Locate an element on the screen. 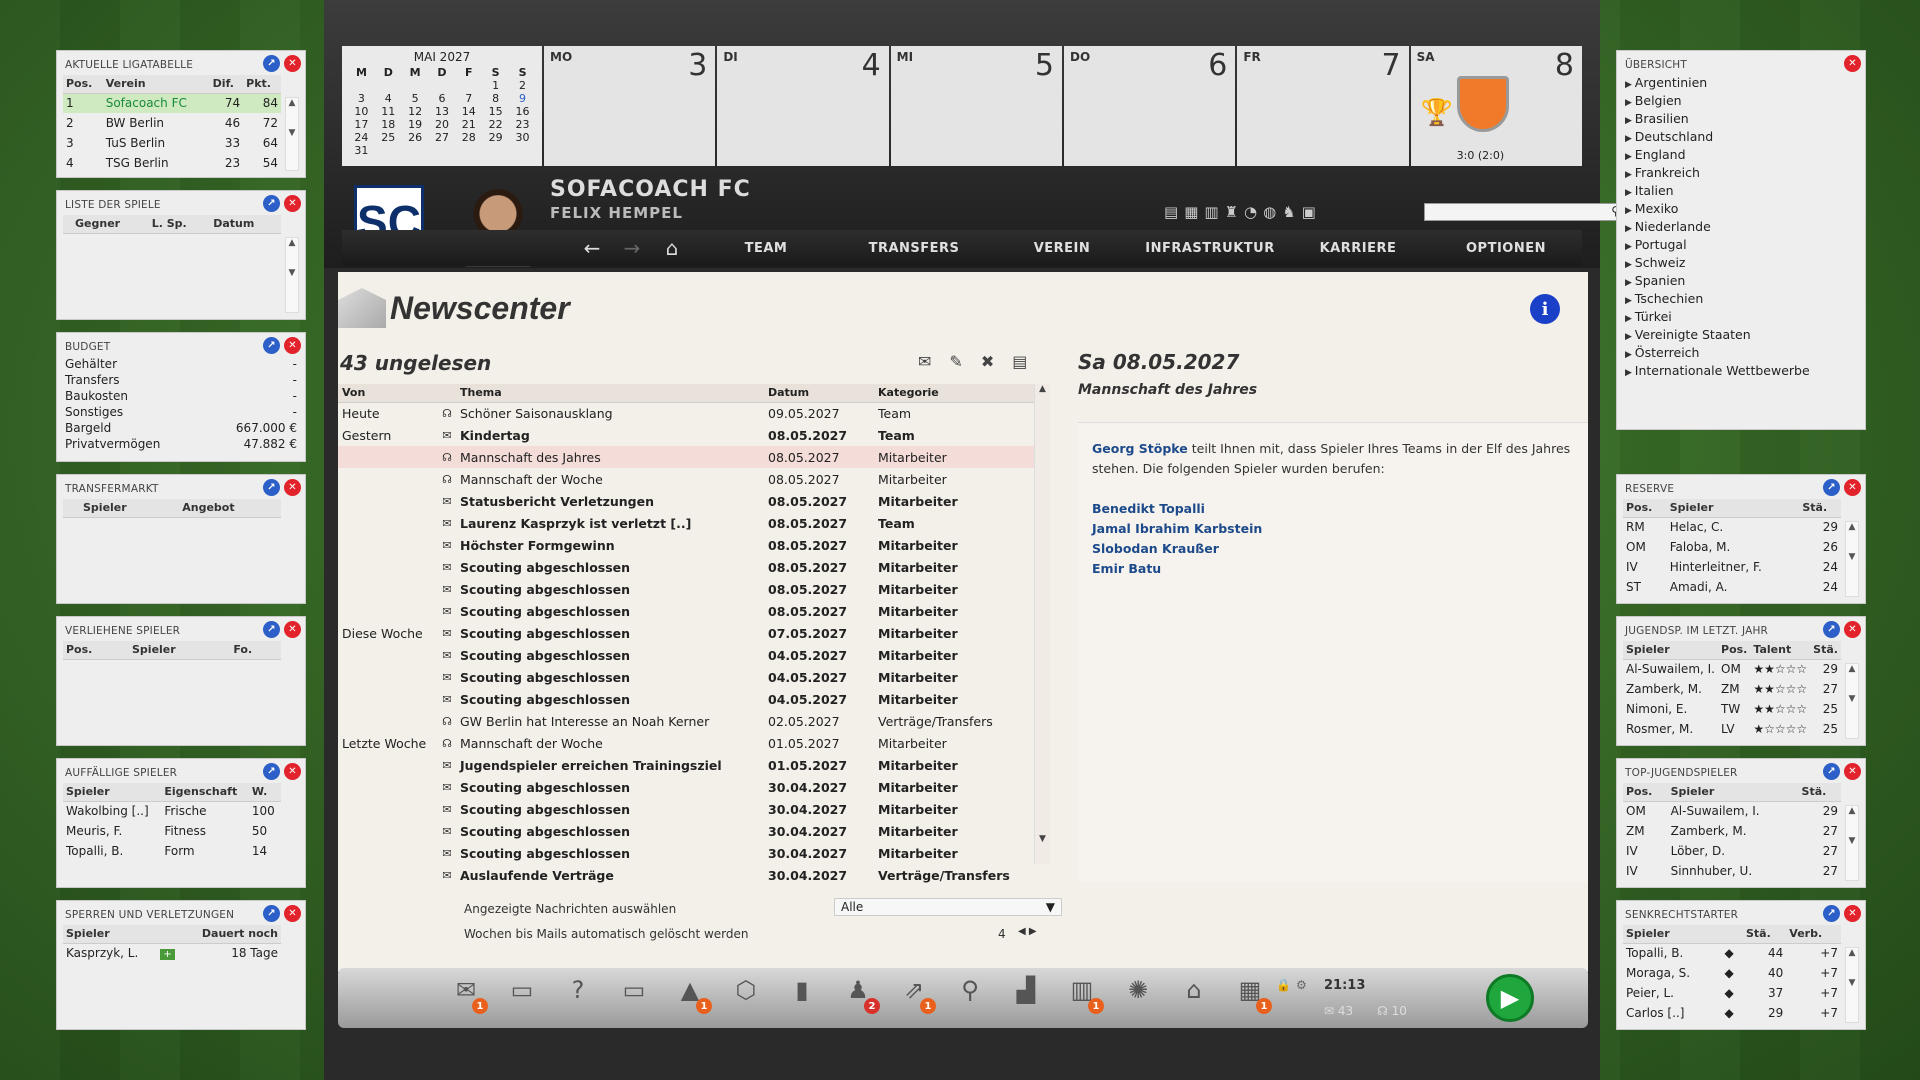 Image resolution: width=1920 pixels, height=1080 pixels. date: 30 is located at coordinates (522, 137).